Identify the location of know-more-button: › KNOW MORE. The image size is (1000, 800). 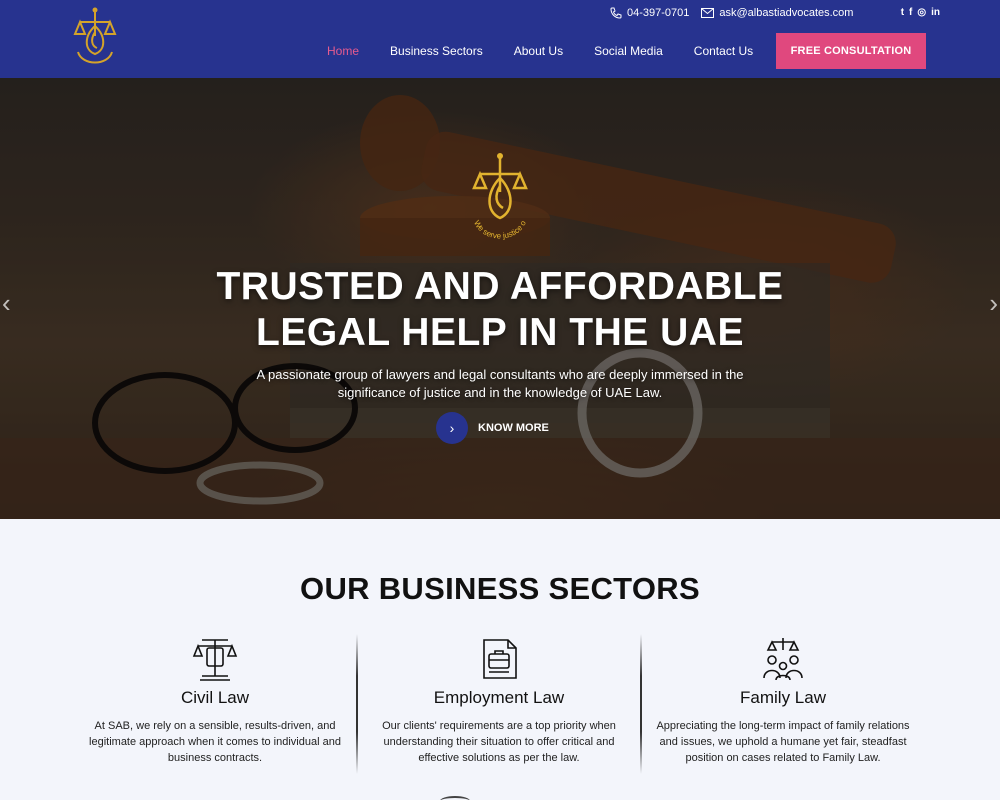
(492, 428).